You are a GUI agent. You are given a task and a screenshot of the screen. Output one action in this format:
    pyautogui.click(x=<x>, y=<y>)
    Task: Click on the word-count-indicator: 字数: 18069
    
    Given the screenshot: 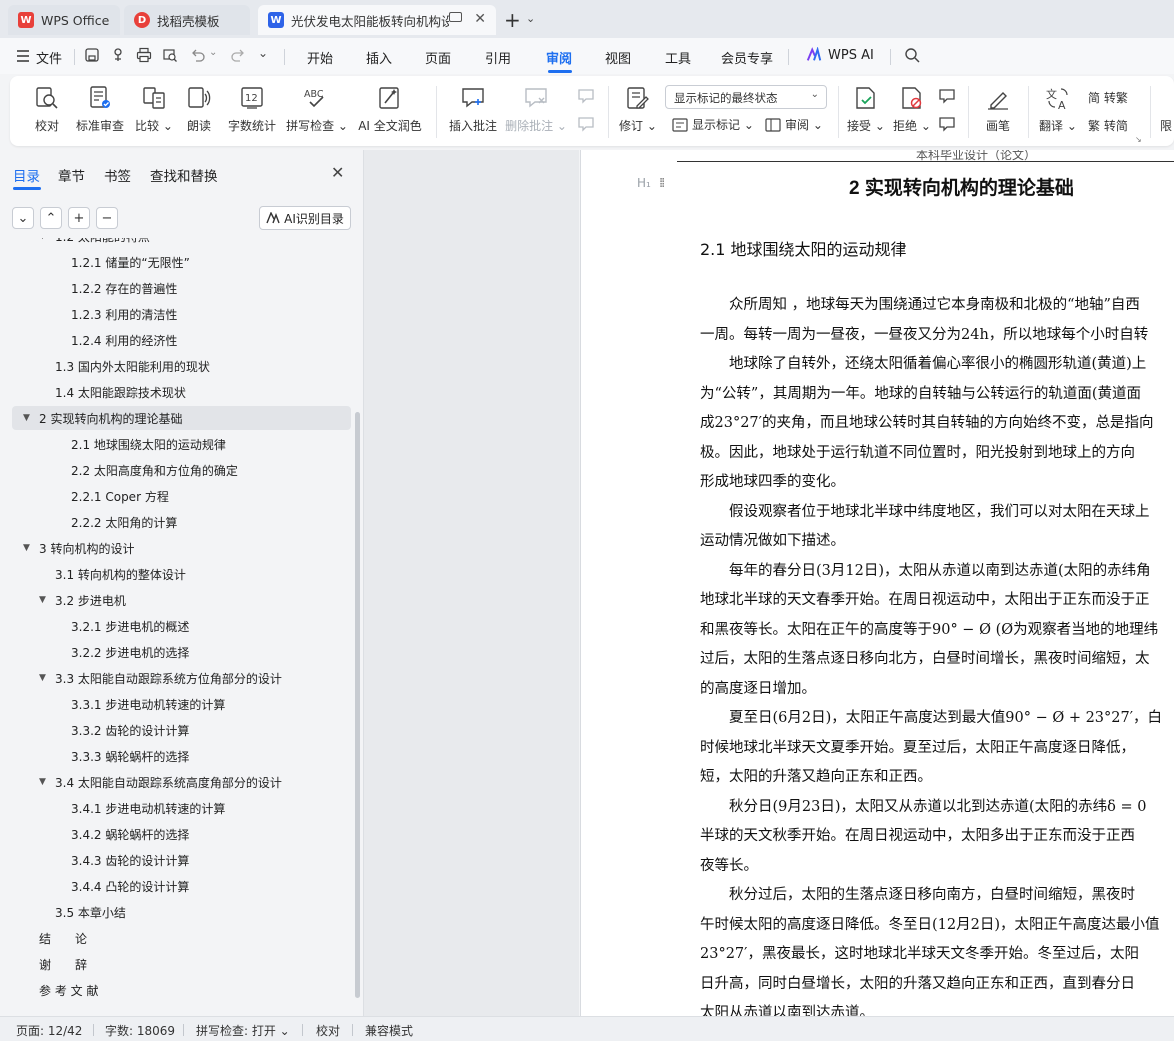 What is the action you would take?
    pyautogui.click(x=140, y=1030)
    